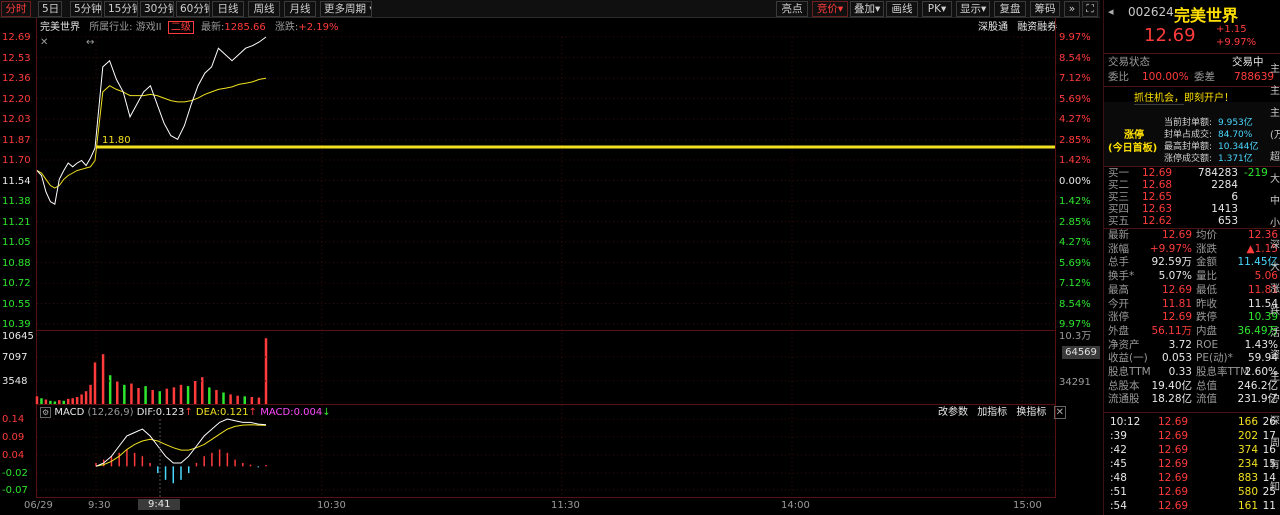 The image size is (1280, 515). What do you see at coordinates (1118, 478) in the screenshot?
I see `tick-time: :48` at bounding box center [1118, 478].